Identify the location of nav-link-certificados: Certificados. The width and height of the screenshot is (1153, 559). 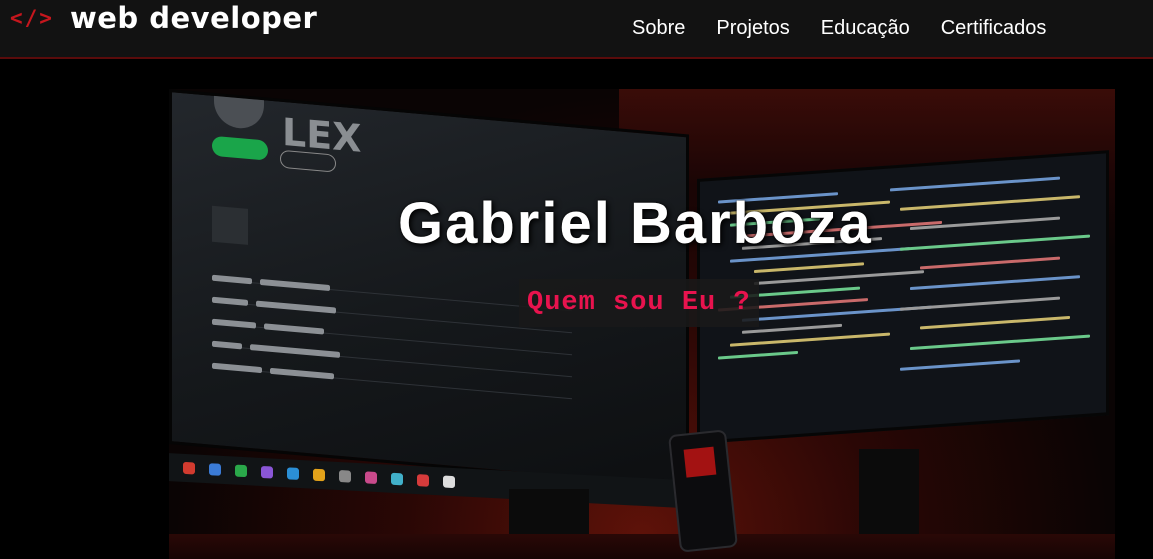
(994, 28).